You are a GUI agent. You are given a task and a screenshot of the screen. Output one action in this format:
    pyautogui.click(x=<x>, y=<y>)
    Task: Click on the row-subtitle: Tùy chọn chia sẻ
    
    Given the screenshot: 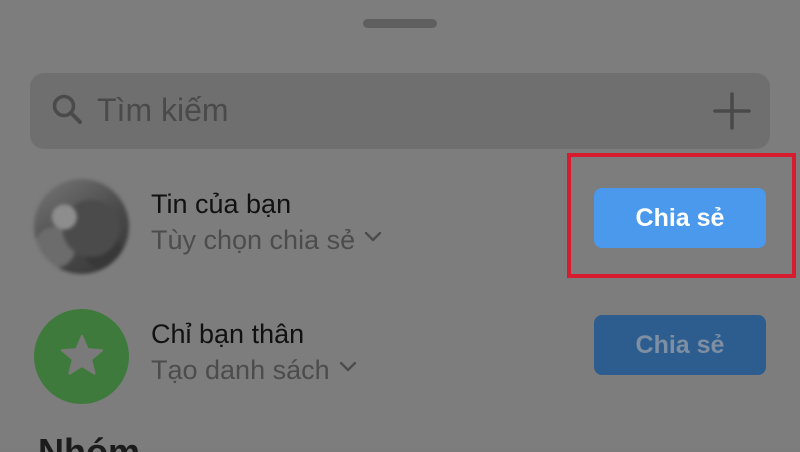 What is the action you would take?
    pyautogui.click(x=253, y=240)
    